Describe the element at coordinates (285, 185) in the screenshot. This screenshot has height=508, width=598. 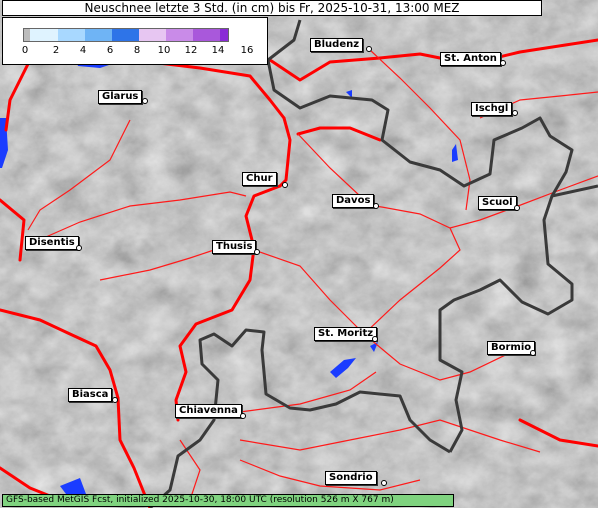
I see `place-marker-chur` at that location.